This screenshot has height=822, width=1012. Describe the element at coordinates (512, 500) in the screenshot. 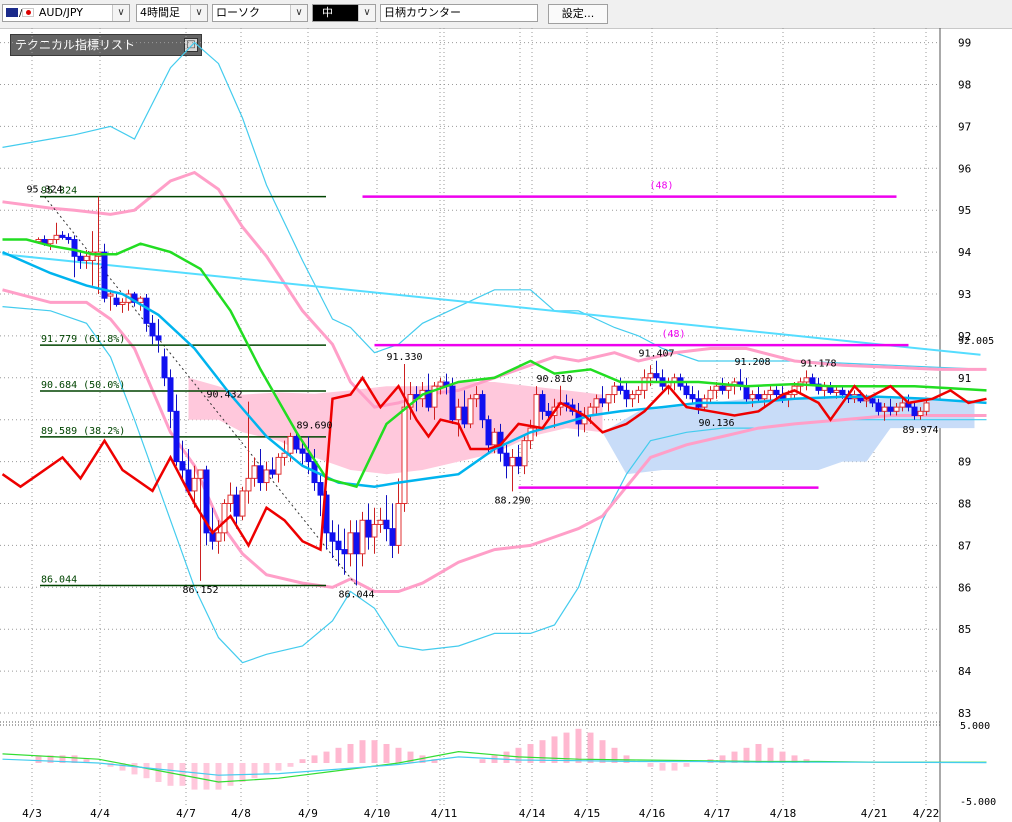

I see `price-annotation: 88.290` at that location.